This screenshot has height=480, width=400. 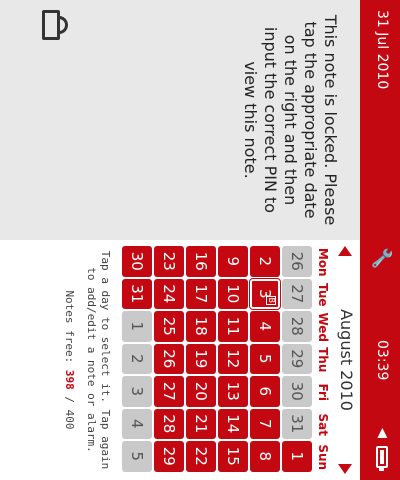 I want to click on speaker-icon: ◀, so click(x=382, y=433).